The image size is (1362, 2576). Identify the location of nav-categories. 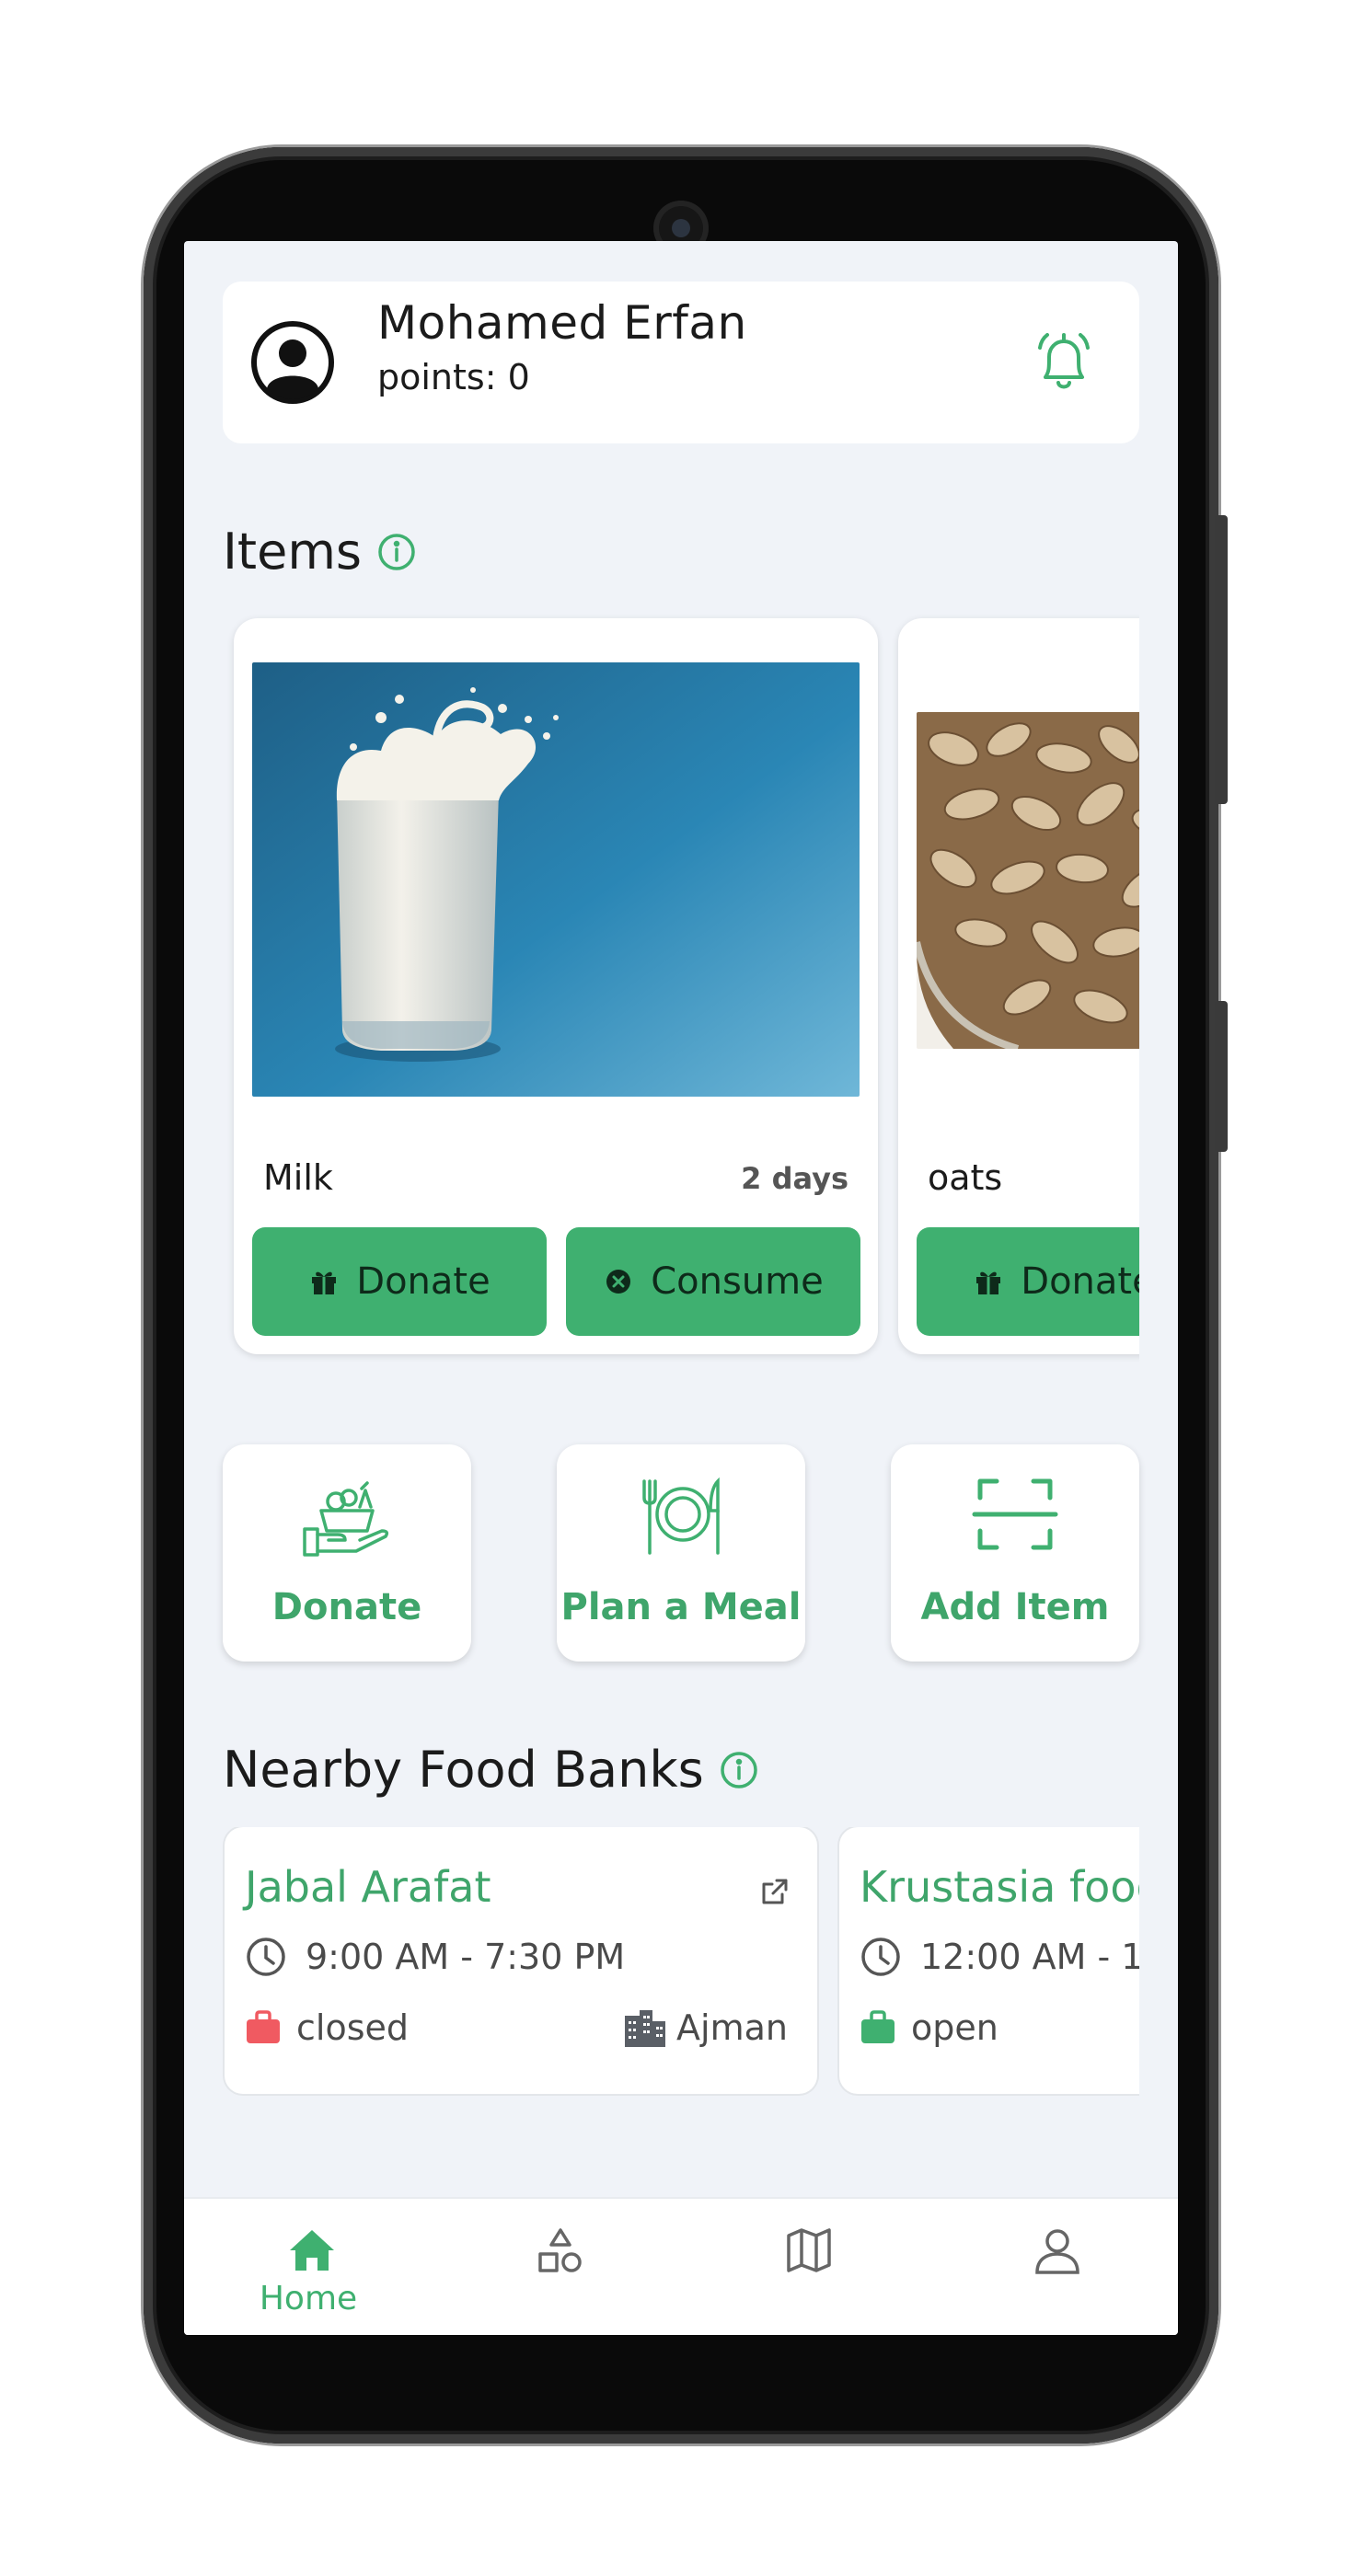
(557, 2267).